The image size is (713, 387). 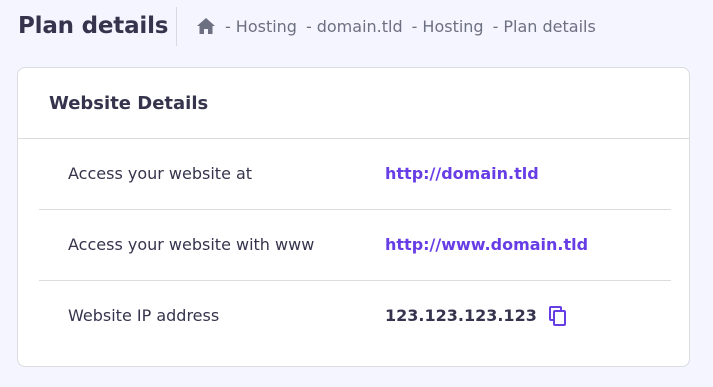 I want to click on ip-address-value: 123.123.123.123, so click(x=461, y=315).